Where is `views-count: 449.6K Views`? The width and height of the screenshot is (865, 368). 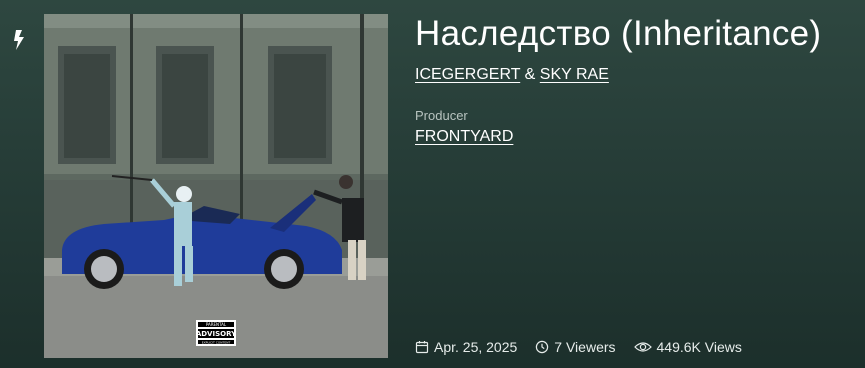 views-count: 449.6K Views is located at coordinates (687, 347).